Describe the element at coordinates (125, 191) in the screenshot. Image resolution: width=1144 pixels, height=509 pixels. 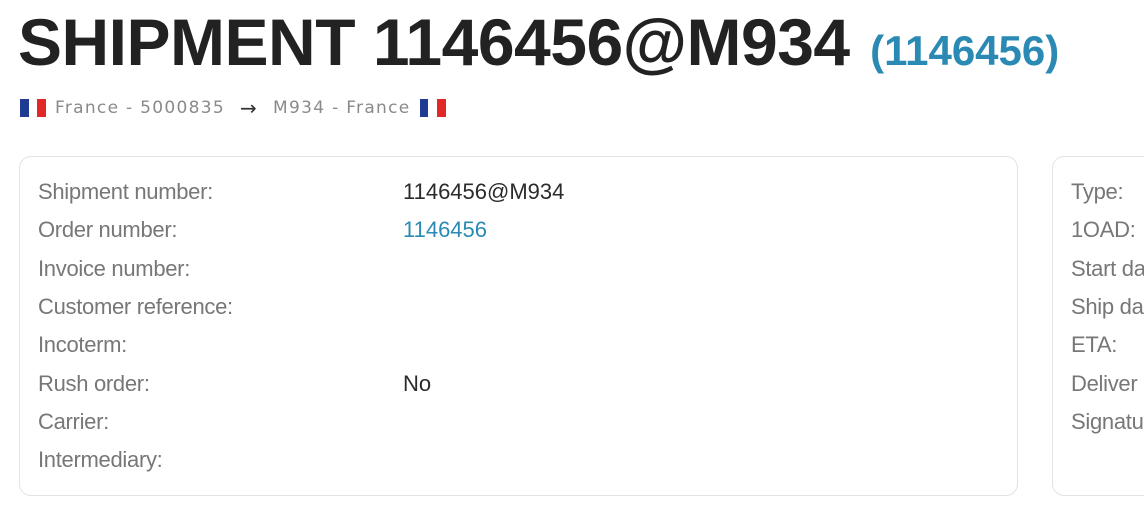
I see `field-label: Shipment number:` at that location.